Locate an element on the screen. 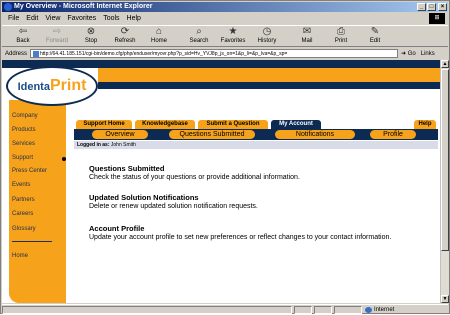  mail-button: ✉ Mail is located at coordinates (307, 36).